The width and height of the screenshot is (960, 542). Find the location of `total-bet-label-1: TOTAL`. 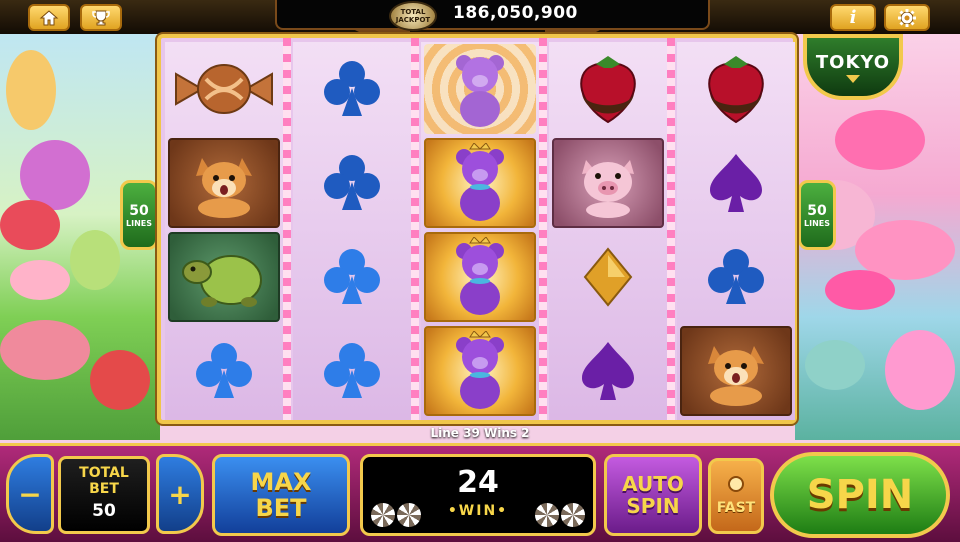

total-bet-label-1: TOTAL is located at coordinates (104, 473).